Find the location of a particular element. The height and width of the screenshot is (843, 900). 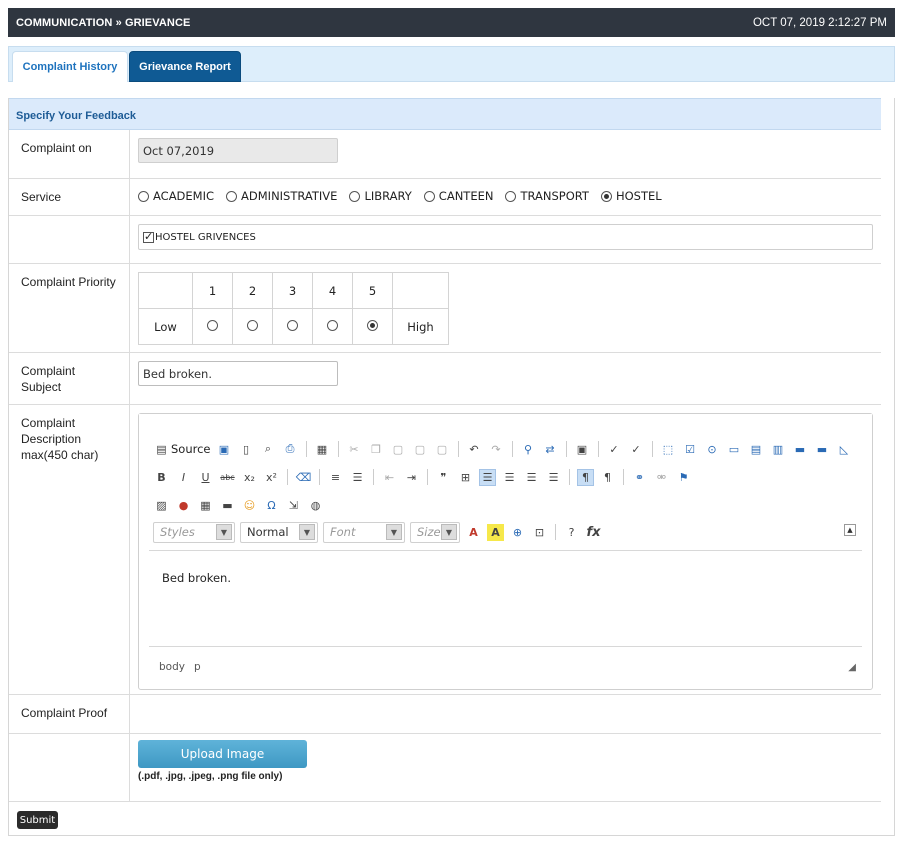

strike-icon: abc is located at coordinates (227, 477).